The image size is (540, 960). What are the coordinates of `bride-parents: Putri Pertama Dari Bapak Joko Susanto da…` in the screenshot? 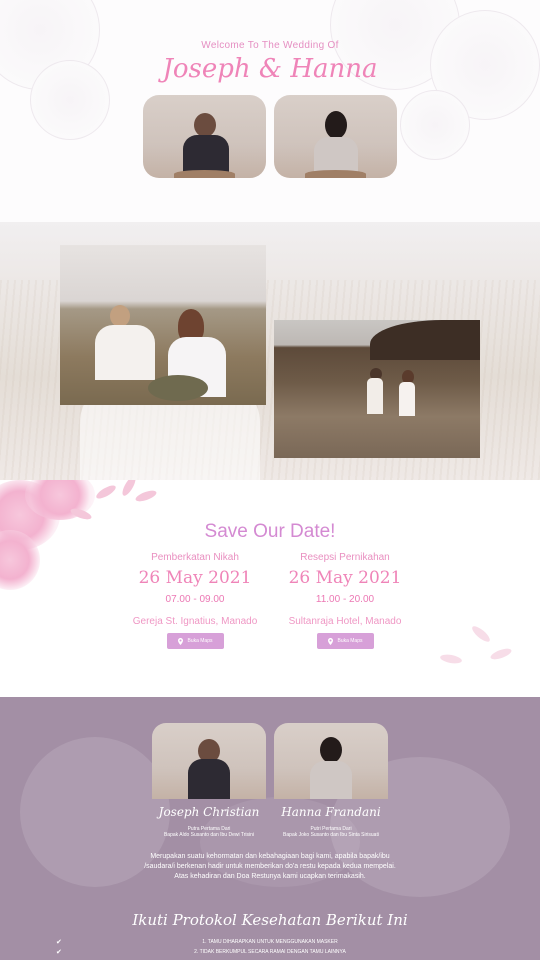 It's located at (331, 832).